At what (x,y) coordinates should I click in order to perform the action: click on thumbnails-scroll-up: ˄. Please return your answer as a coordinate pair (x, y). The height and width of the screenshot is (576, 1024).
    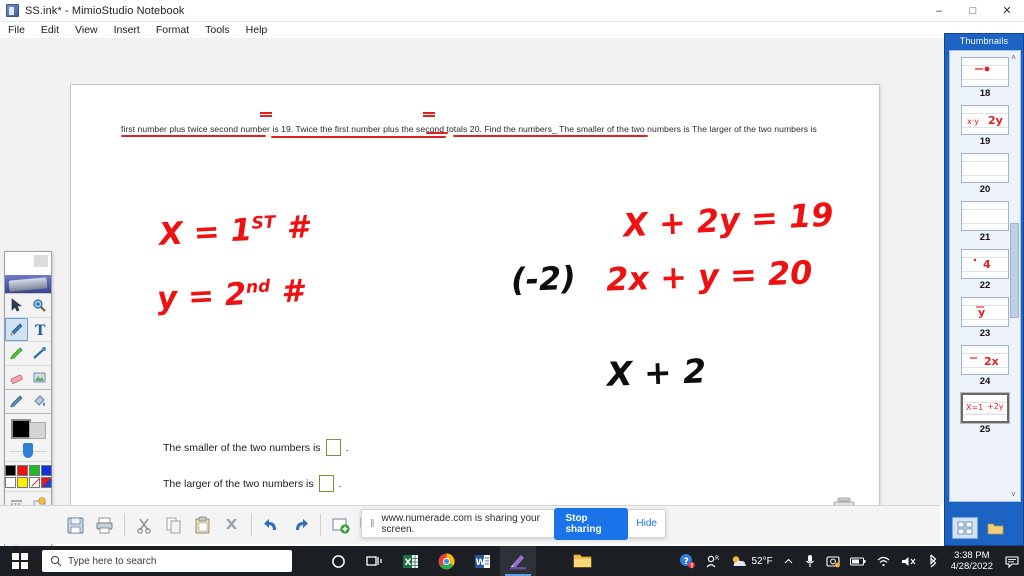
    Looking at the image, I should click on (1013, 57).